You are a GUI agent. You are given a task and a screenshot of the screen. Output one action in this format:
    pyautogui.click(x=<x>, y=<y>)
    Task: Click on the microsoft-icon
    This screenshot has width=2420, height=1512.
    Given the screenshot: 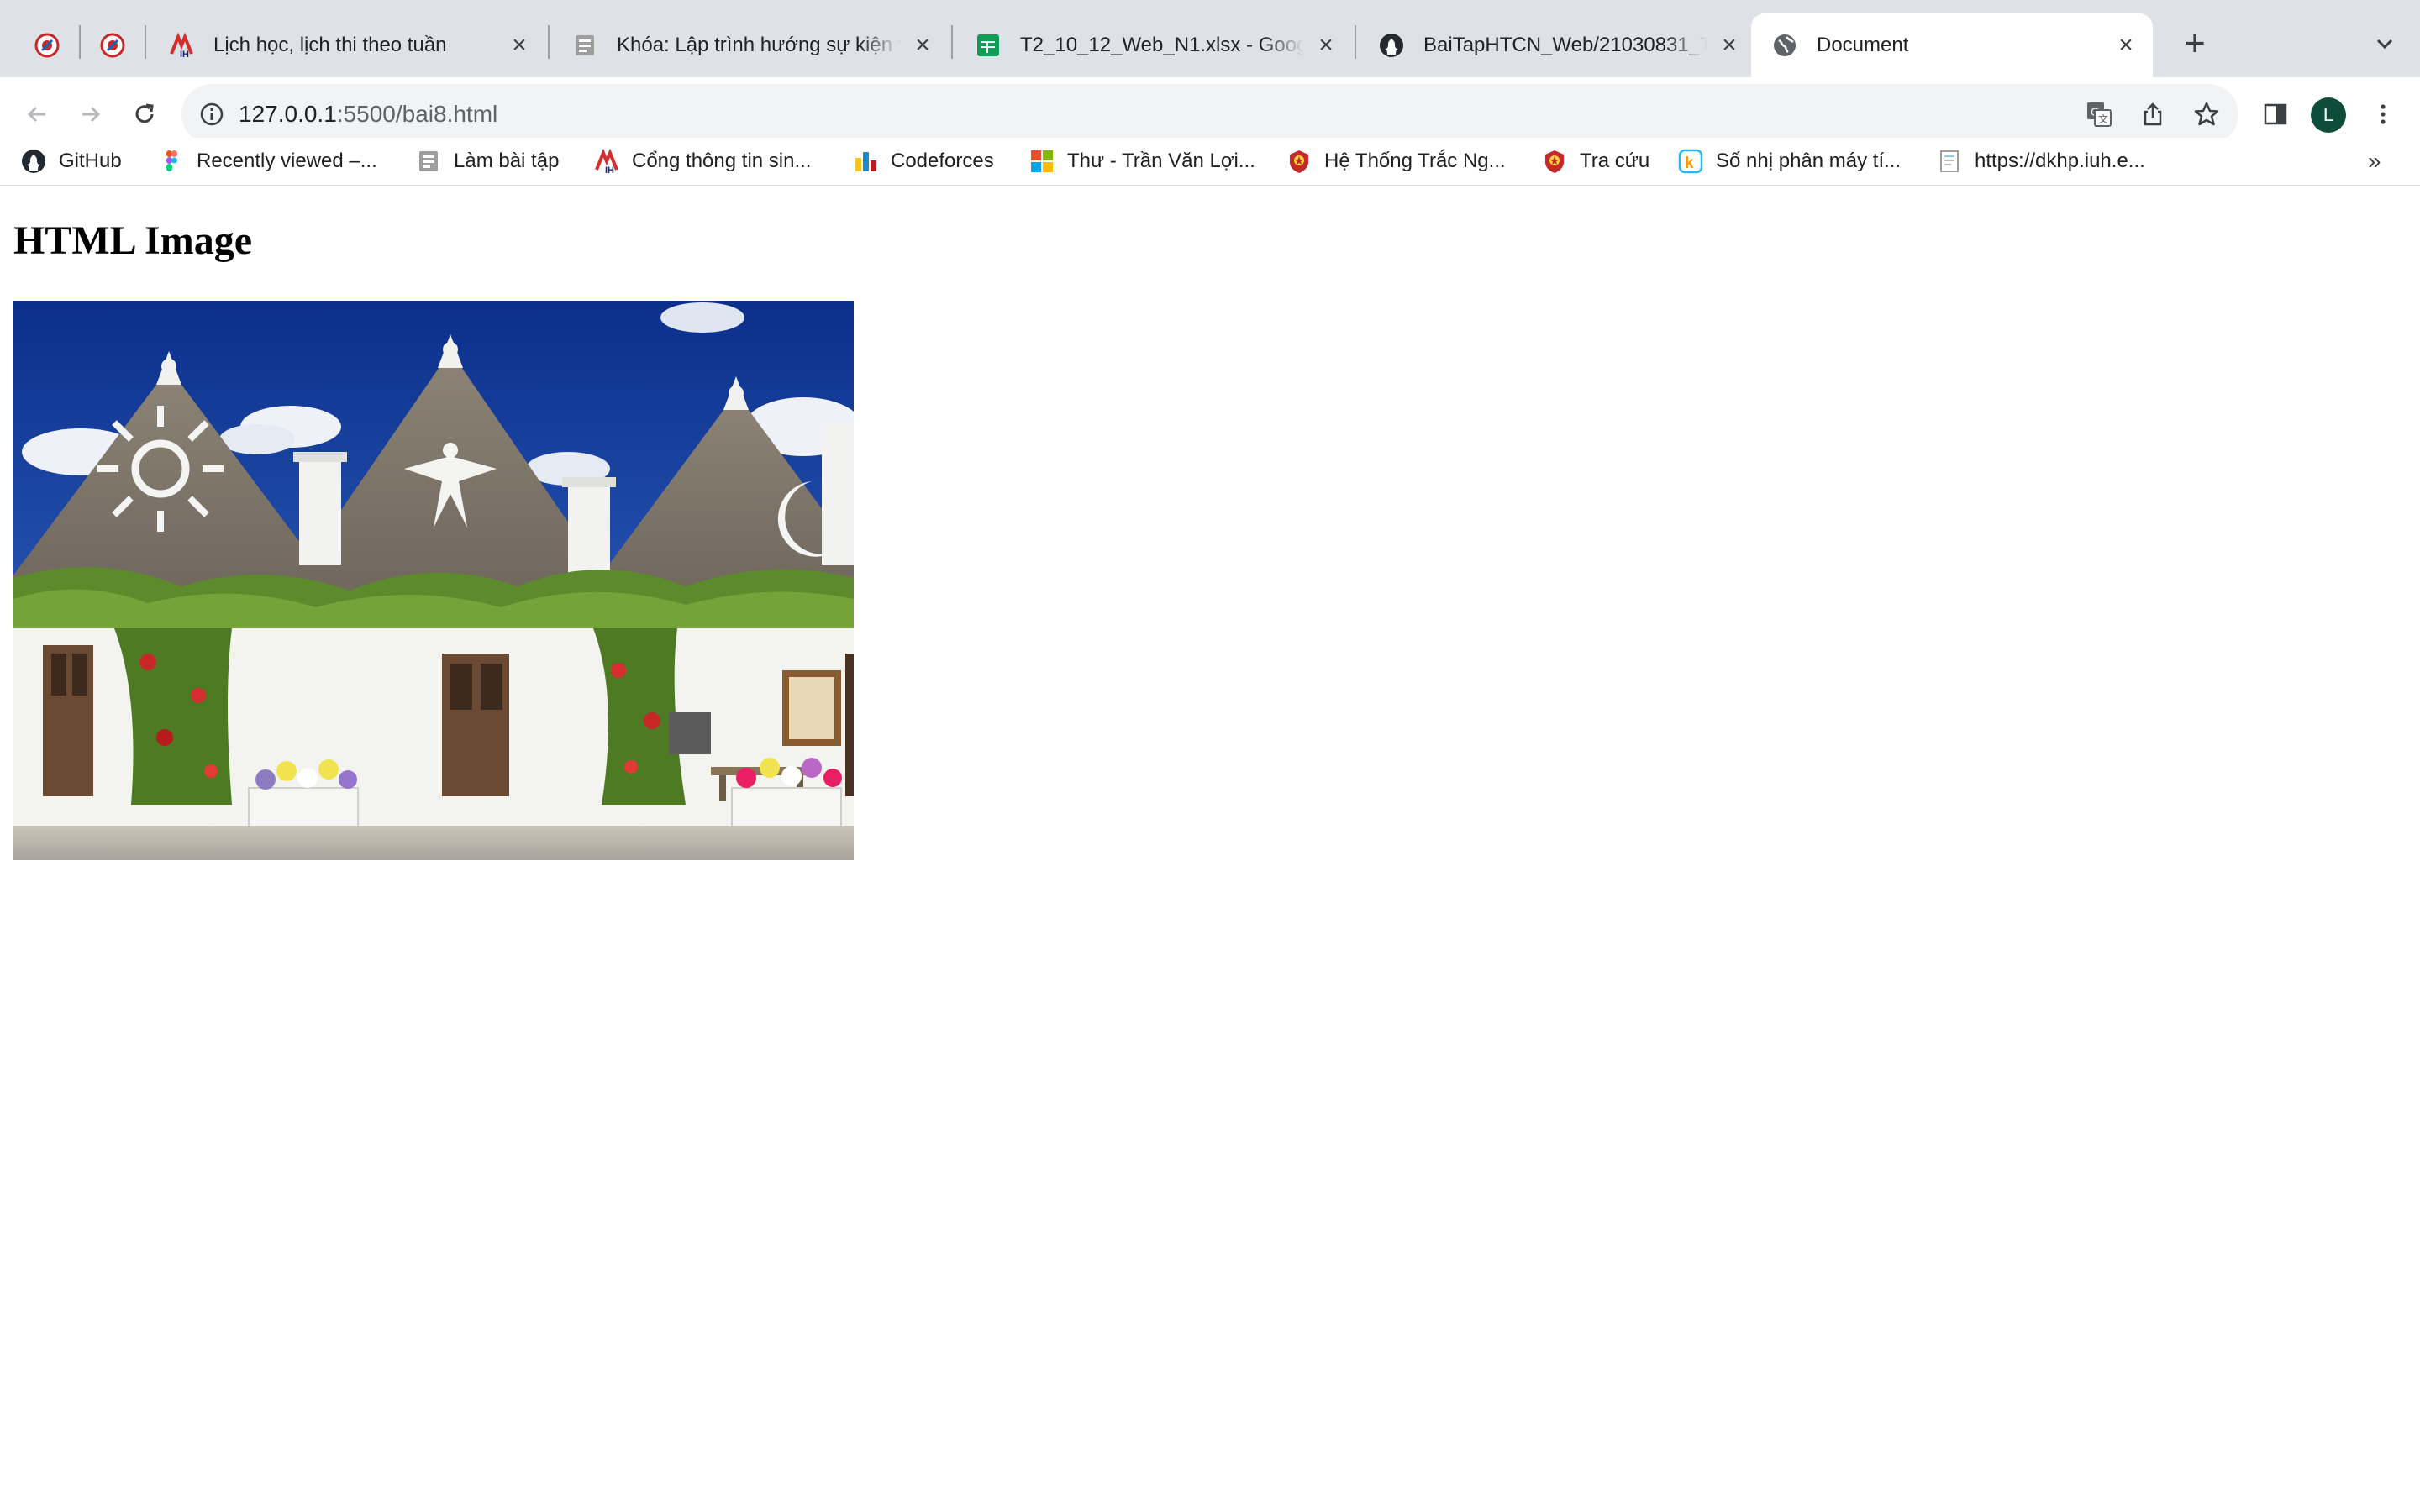 What is the action you would take?
    pyautogui.click(x=1042, y=161)
    